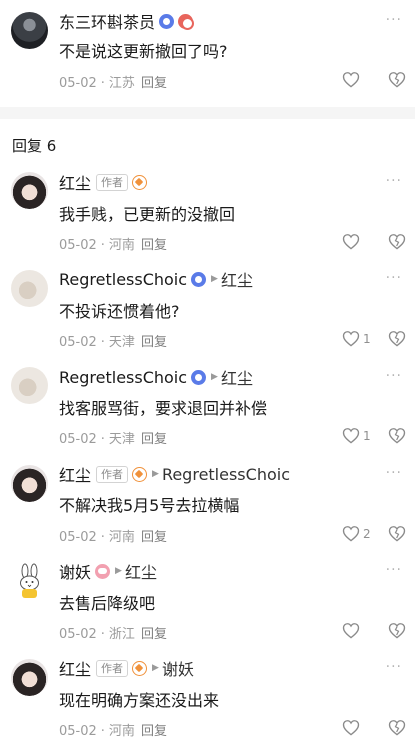 The height and width of the screenshot is (744, 415). I want to click on replies-header: 回复 6, so click(34, 146).